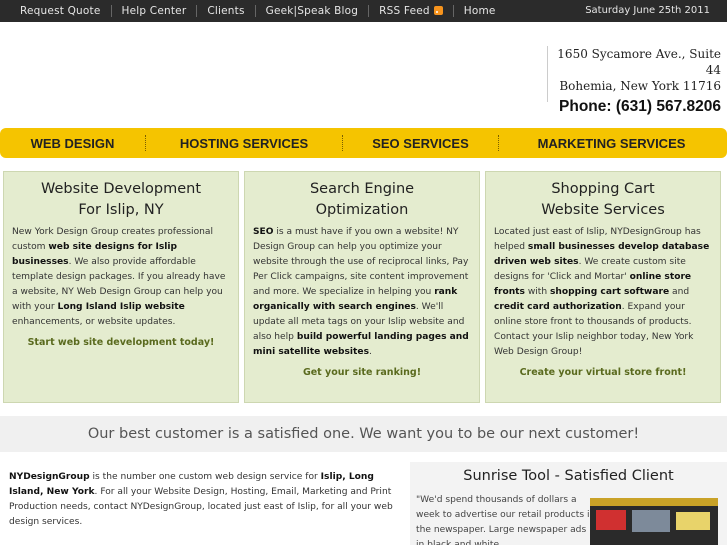  I want to click on start-development-link: Start web site development today!, so click(121, 342).